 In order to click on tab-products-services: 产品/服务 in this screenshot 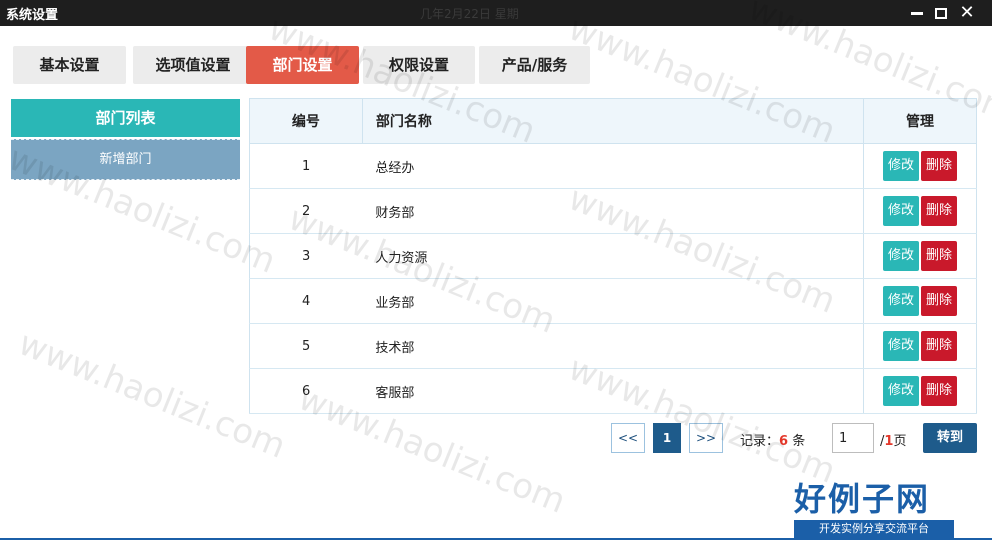, I will do `click(534, 65)`.